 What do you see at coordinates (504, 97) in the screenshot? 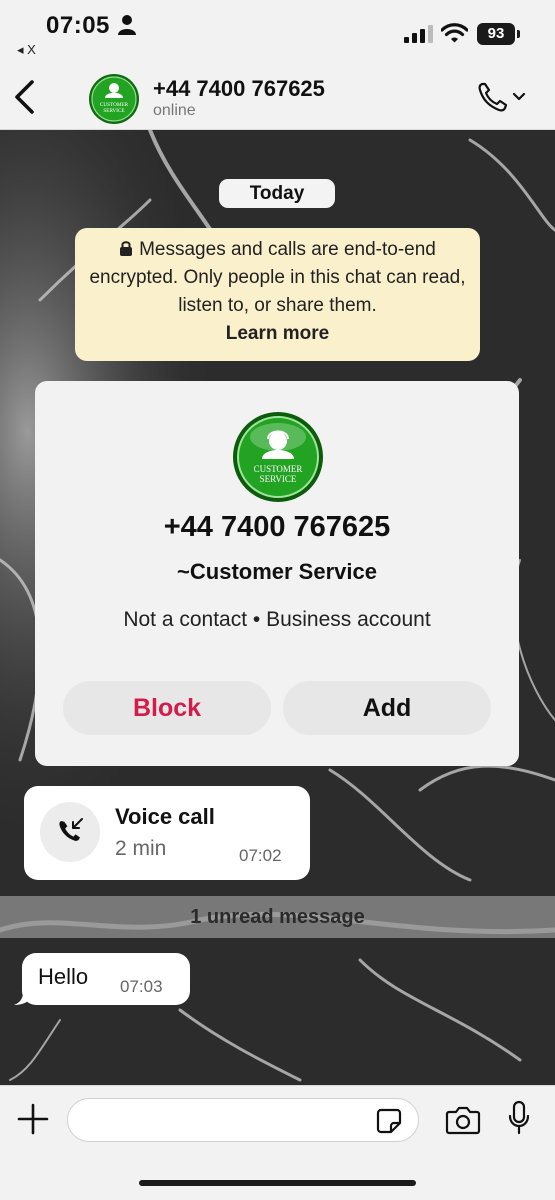
I see `phone-call-icon` at bounding box center [504, 97].